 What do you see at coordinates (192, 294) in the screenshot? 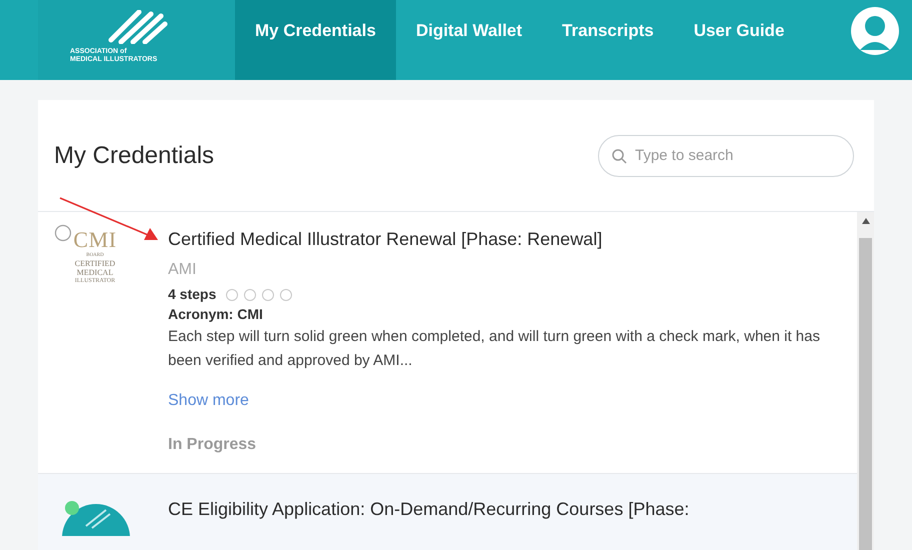
I see `steps-count: 4 steps` at bounding box center [192, 294].